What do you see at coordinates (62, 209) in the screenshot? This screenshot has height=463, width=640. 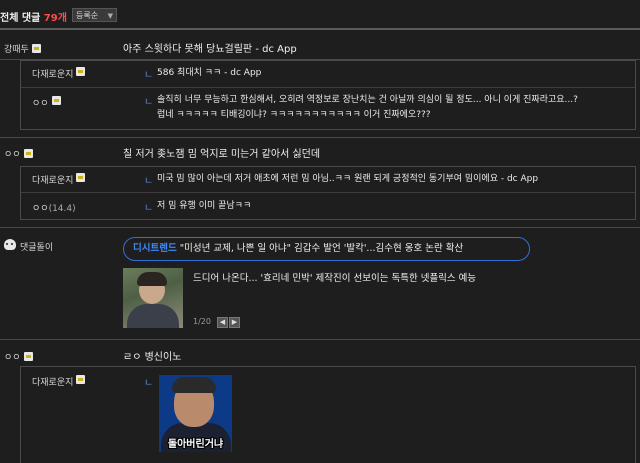 I see `reply-ip: (14.4)` at bounding box center [62, 209].